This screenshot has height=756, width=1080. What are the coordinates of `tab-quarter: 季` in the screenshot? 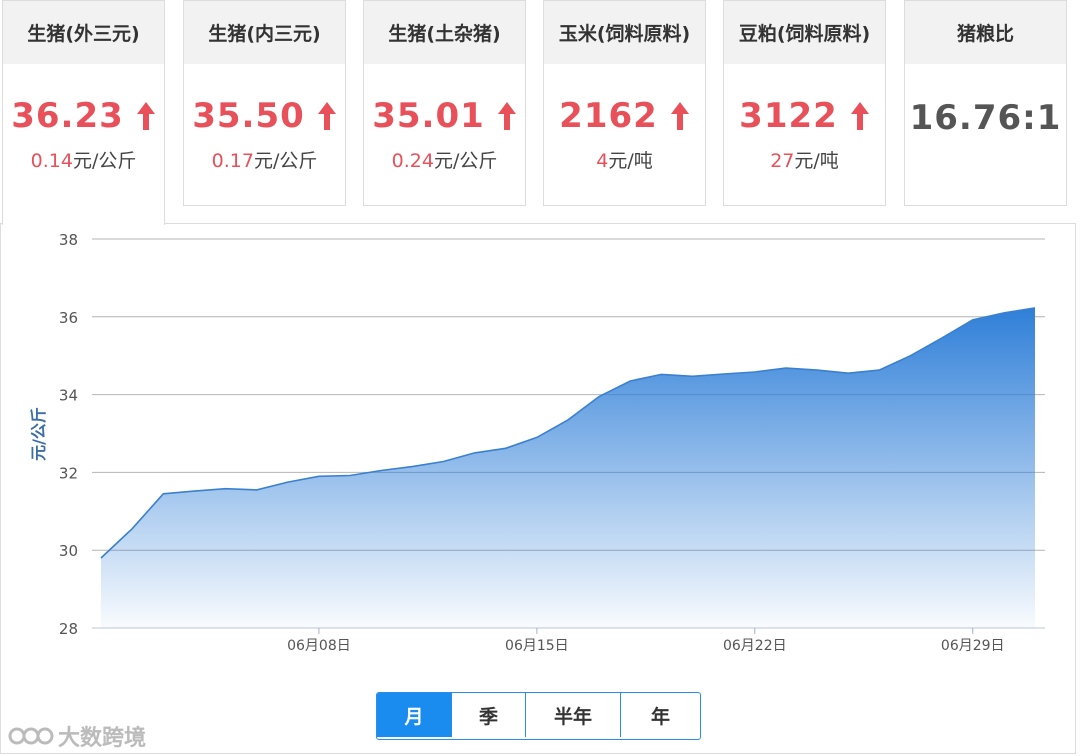 It's located at (488, 715).